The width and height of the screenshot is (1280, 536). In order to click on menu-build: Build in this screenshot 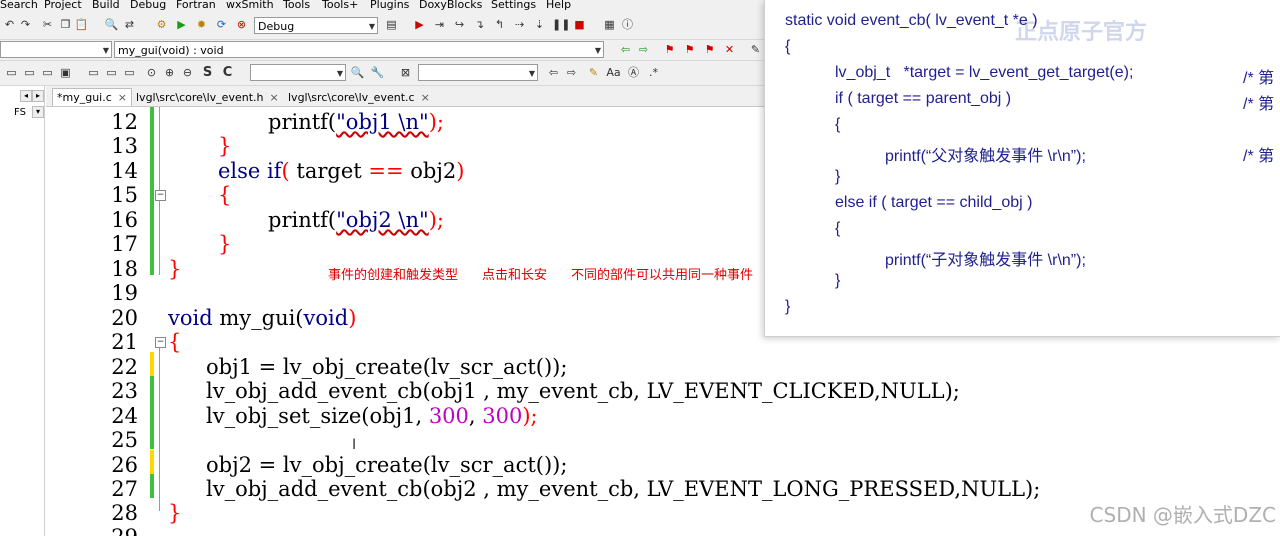, I will do `click(106, 5)`.